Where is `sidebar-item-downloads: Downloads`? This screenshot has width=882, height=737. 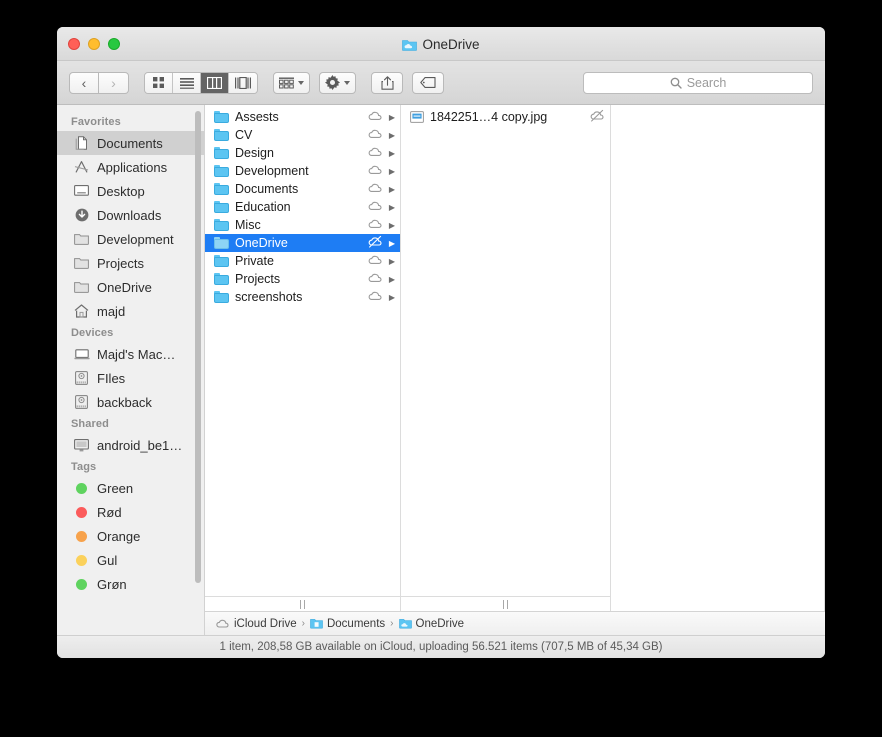 sidebar-item-downloads: Downloads is located at coordinates (130, 215).